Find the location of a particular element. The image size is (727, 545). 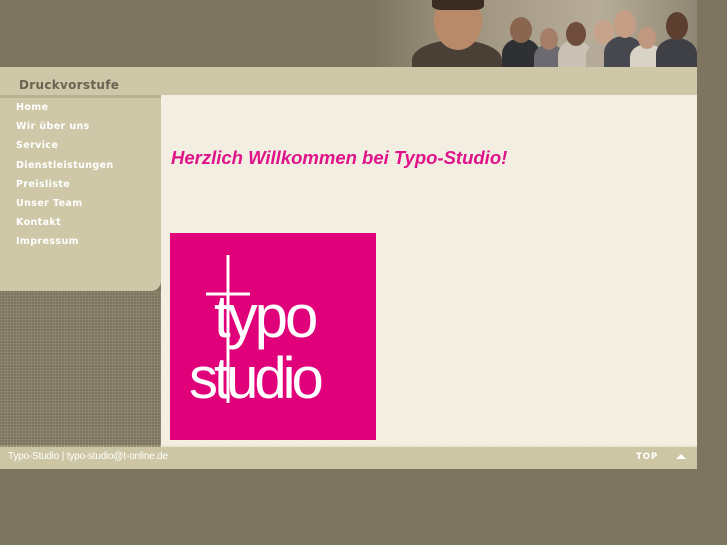

nav-item-kontakt: Kontakt is located at coordinates (80, 222).